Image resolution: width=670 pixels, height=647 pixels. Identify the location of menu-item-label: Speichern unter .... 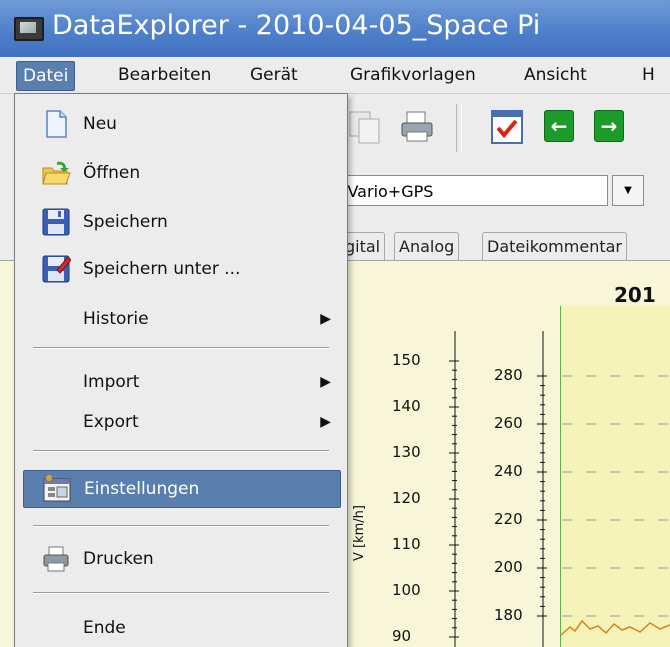
(162, 269).